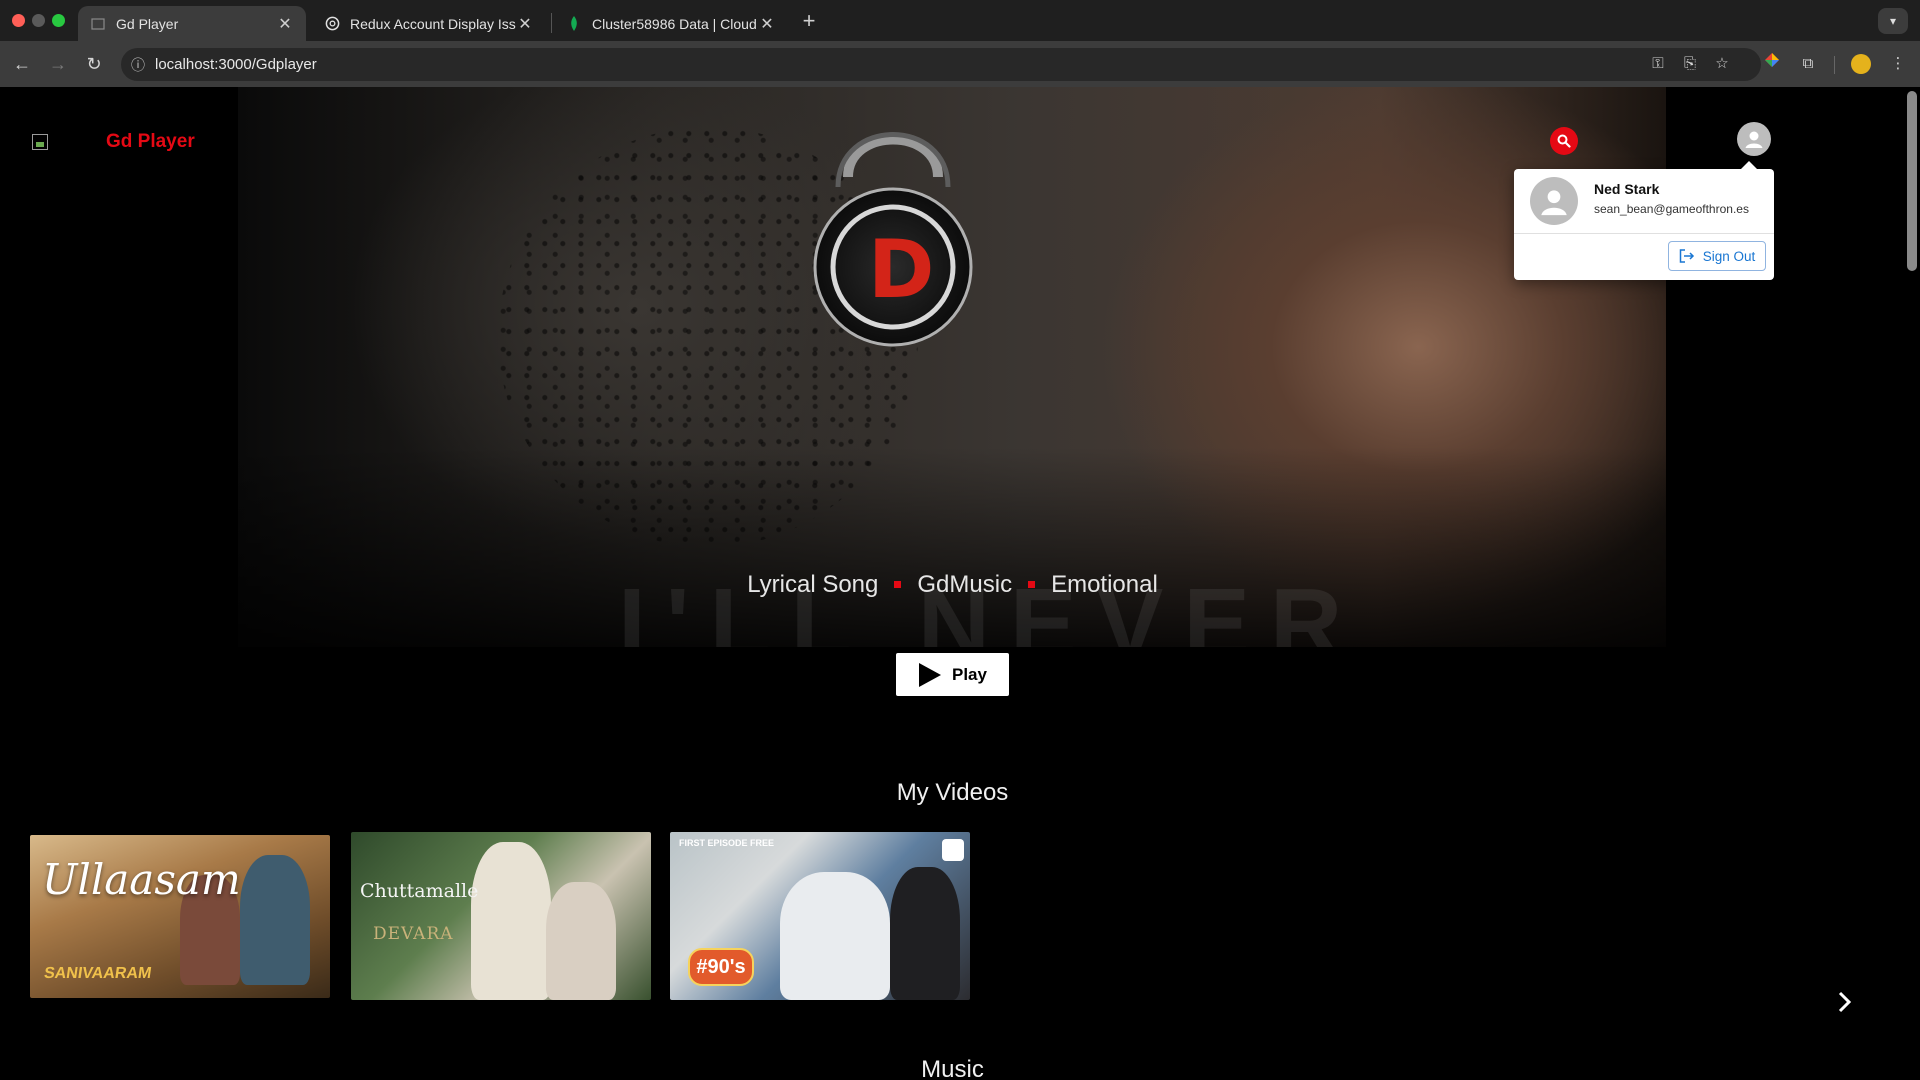 The width and height of the screenshot is (1920, 1080). I want to click on back-arrow-icon: ←, so click(22, 64).